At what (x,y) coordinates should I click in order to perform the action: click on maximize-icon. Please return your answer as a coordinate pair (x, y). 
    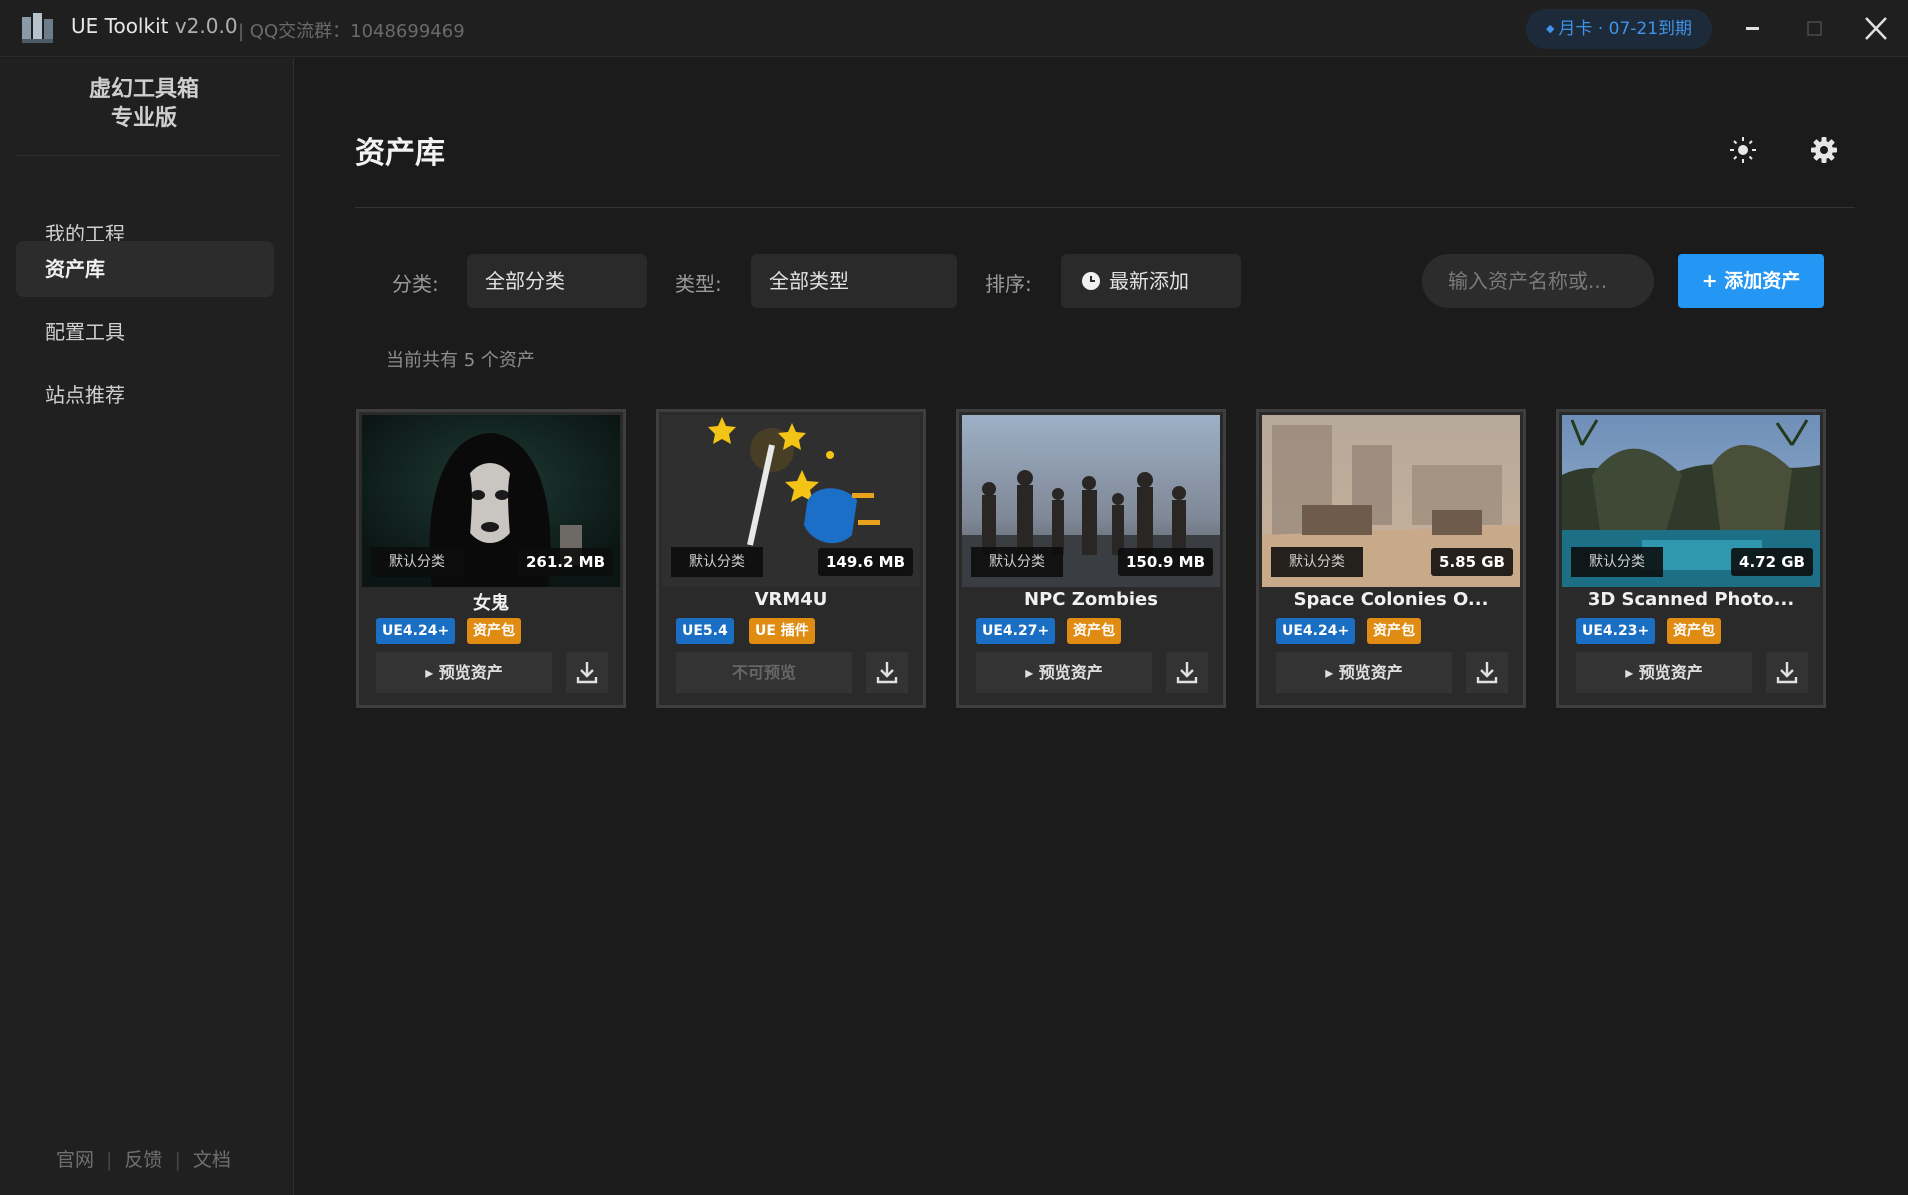
    Looking at the image, I should click on (1814, 28).